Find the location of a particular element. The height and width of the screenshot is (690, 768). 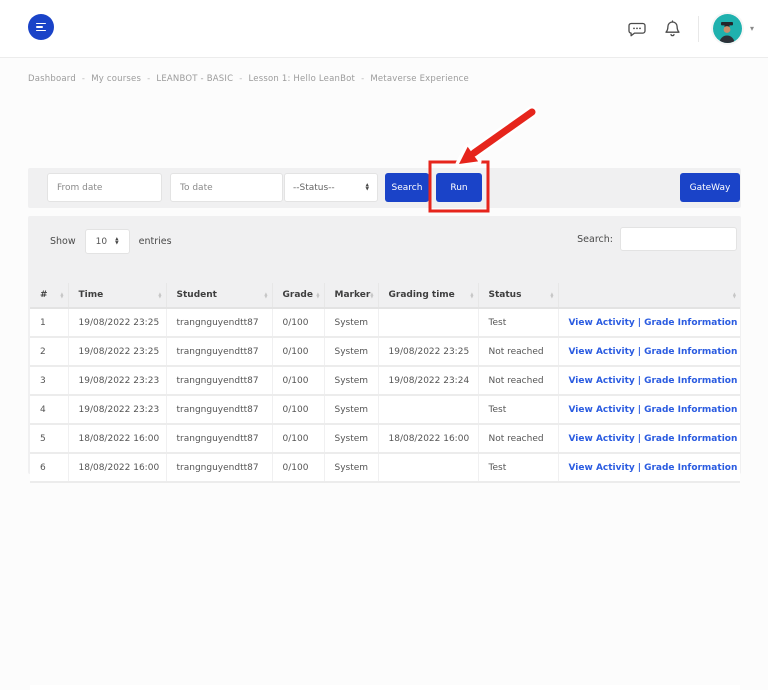

col-header-status: Status ▲ ▼ is located at coordinates (518, 296).